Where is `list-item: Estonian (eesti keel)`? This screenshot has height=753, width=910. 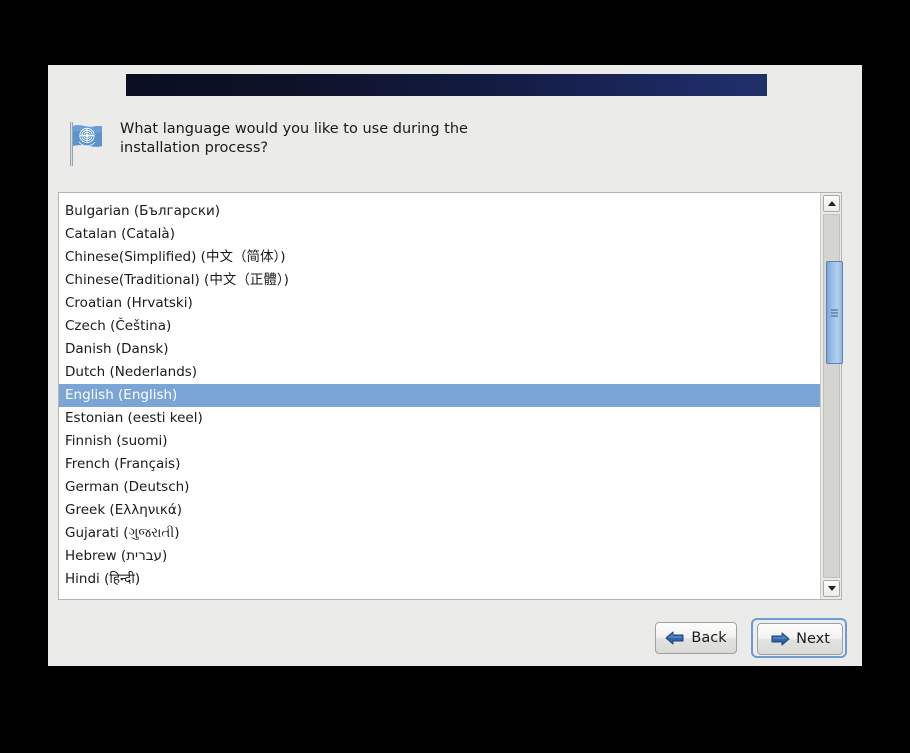
list-item: Estonian (eesti keel) is located at coordinates (439, 418).